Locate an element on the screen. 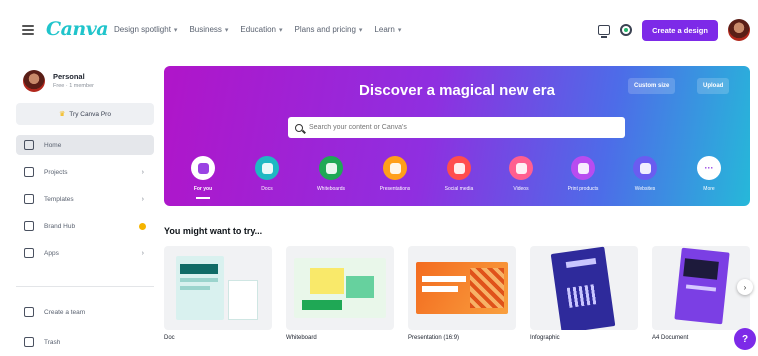 Image resolution: width=758 pixels, height=356 pixels. category-label: Videos is located at coordinates (521, 189).